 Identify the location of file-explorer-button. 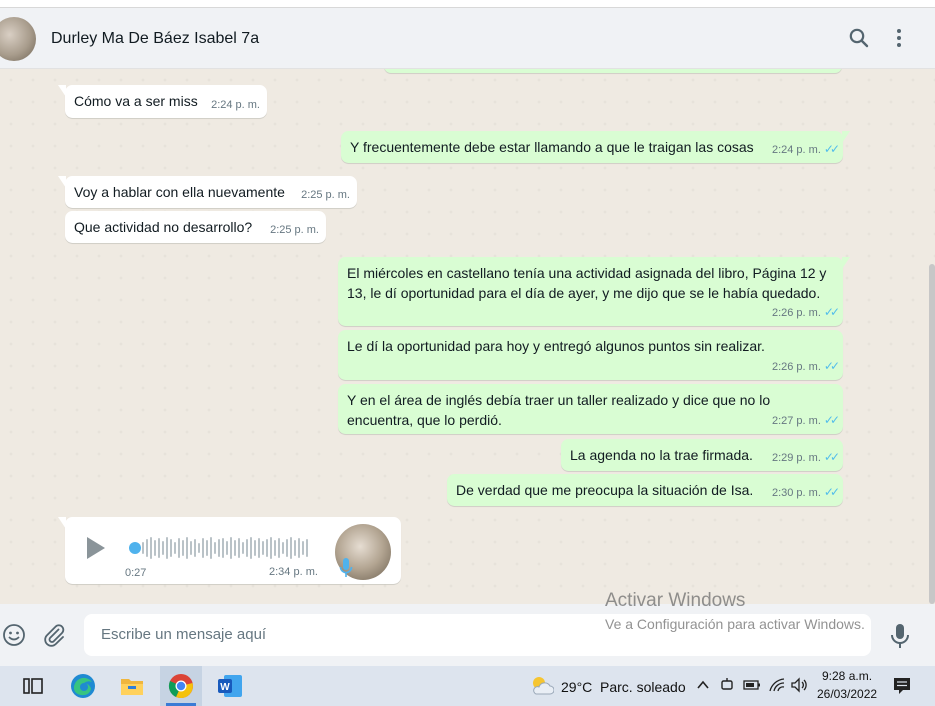
(132, 686).